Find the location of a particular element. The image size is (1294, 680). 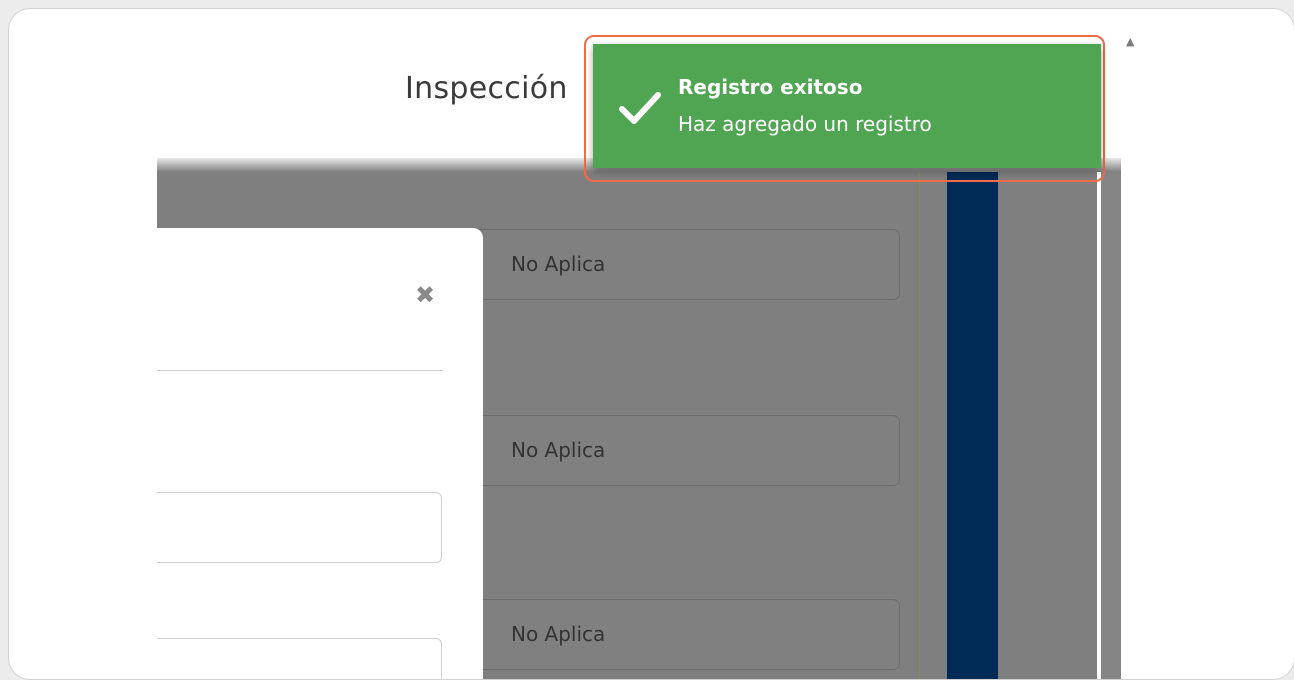

column-divider is located at coordinates (919, 425).